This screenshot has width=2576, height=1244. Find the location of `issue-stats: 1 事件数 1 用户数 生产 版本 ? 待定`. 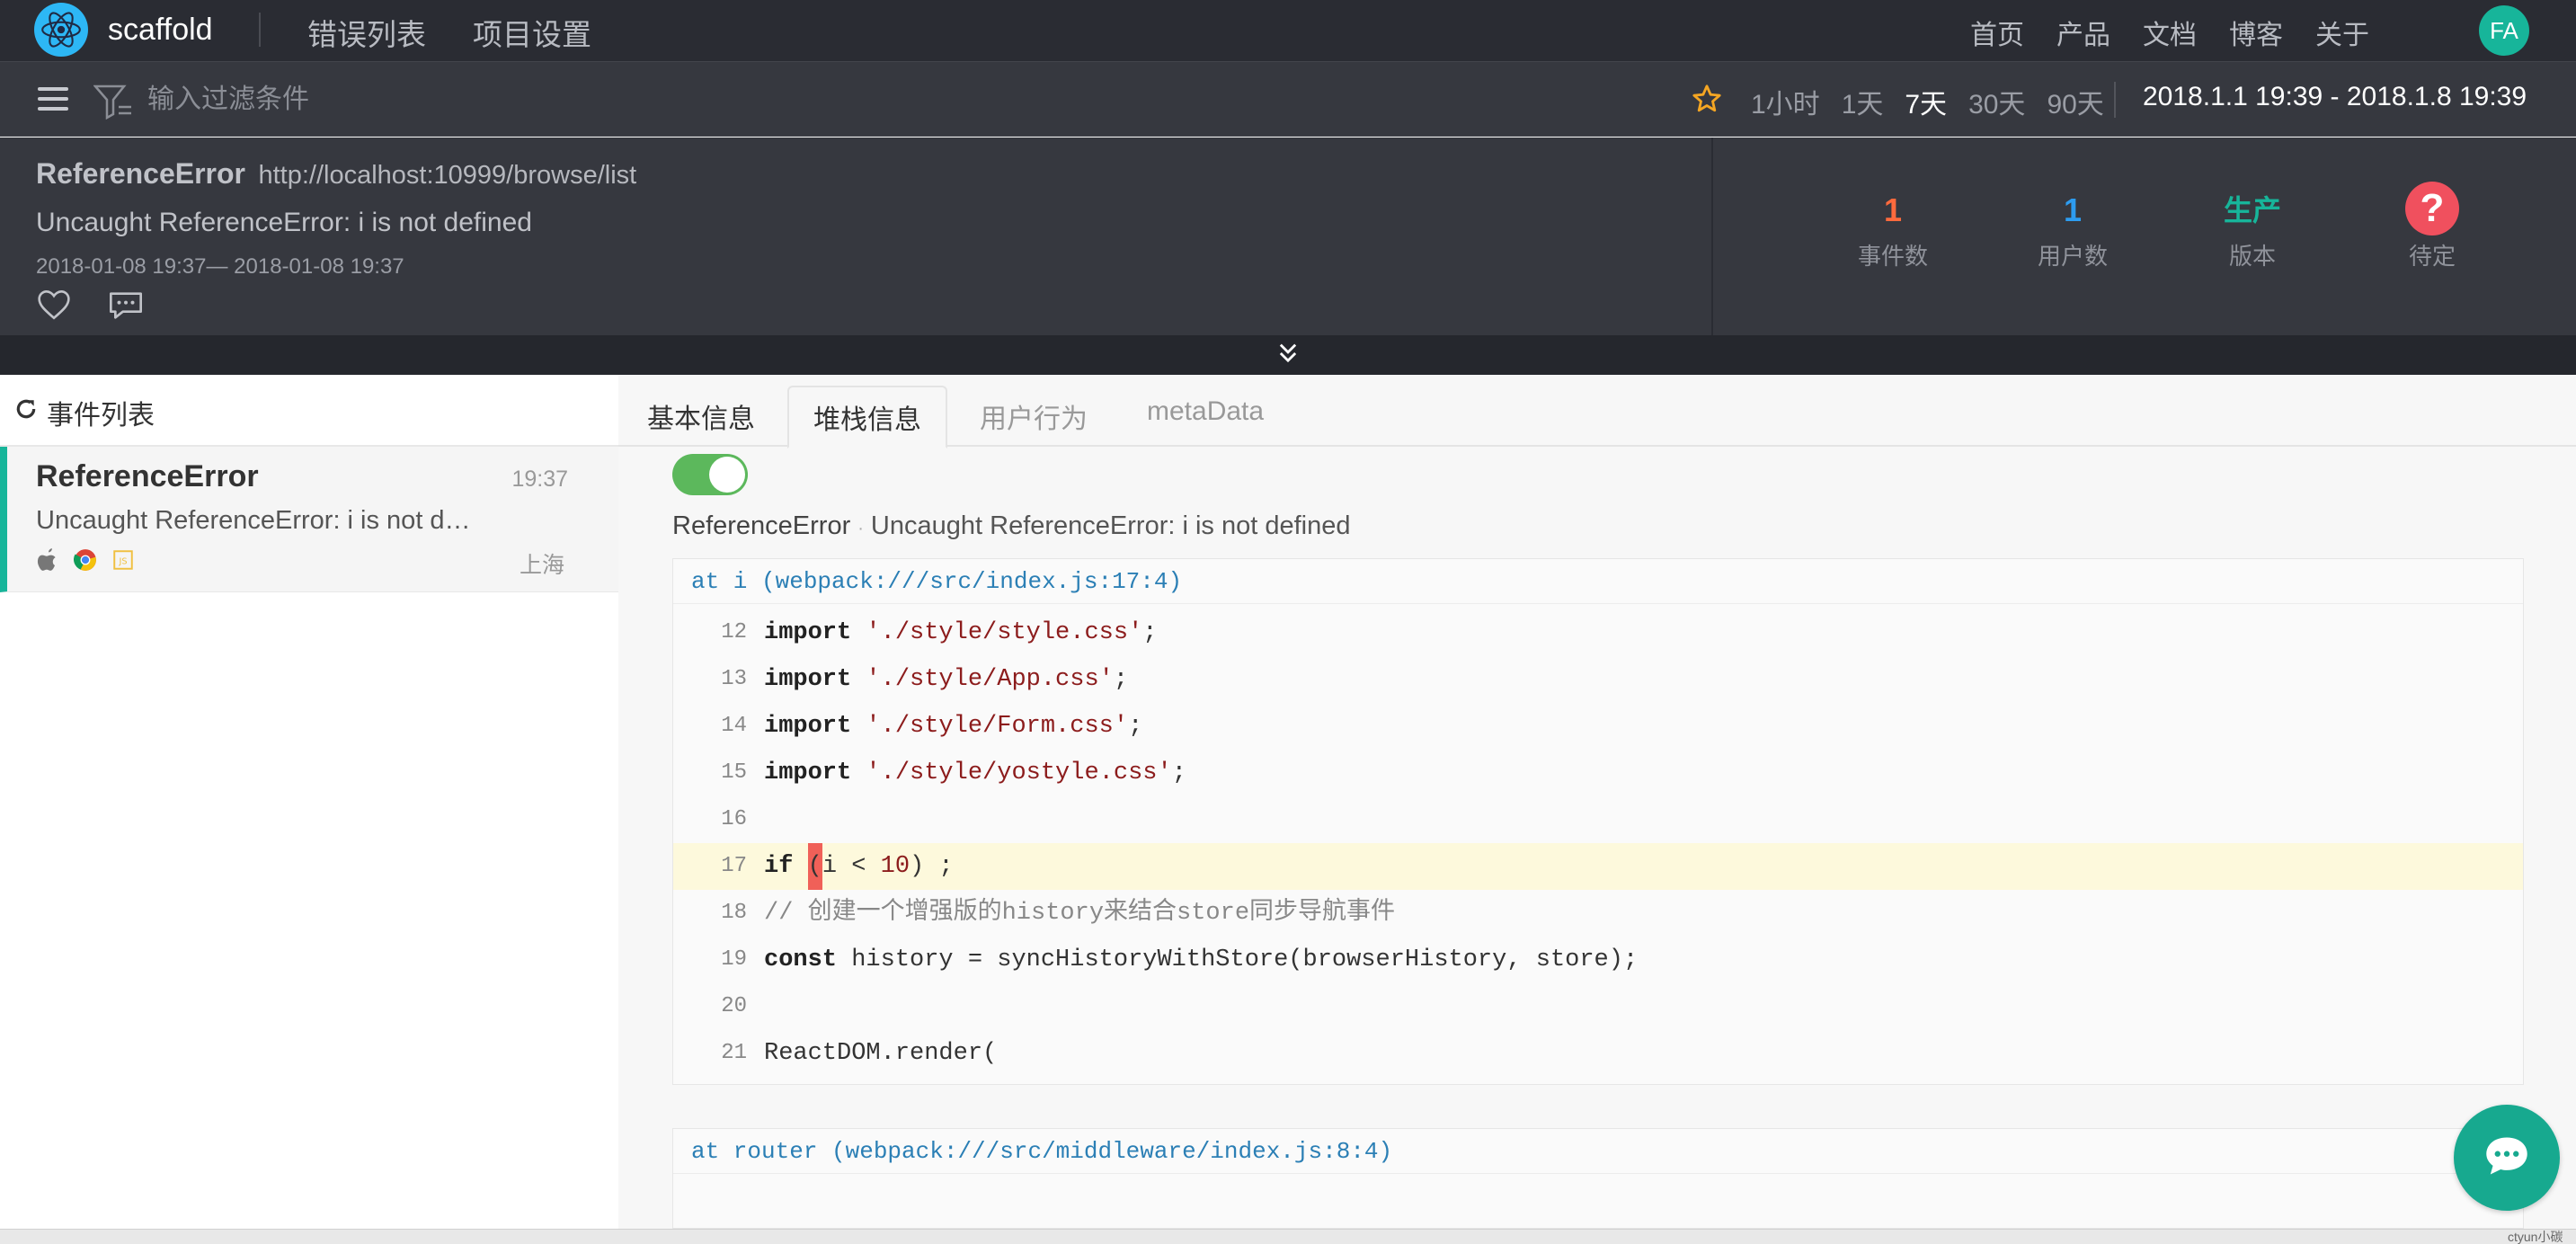

issue-stats: 1 事件数 1 用户数 生产 版本 ? 待定 is located at coordinates (2162, 226).